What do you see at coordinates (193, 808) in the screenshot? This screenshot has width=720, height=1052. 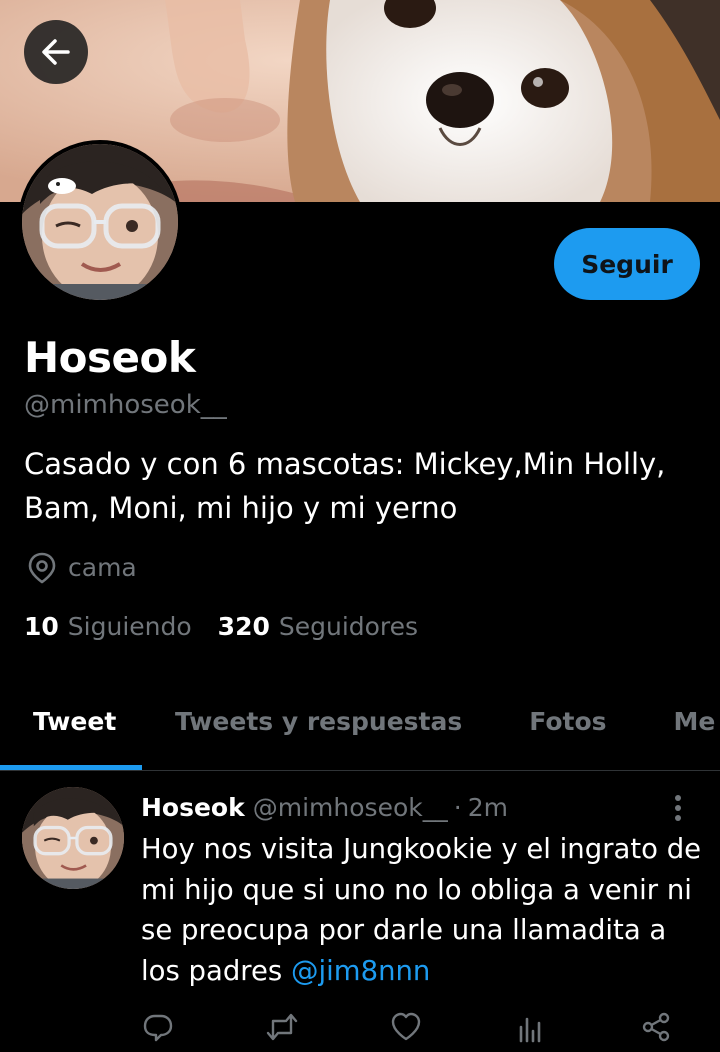 I see `tweet-author-name: Hoseok` at bounding box center [193, 808].